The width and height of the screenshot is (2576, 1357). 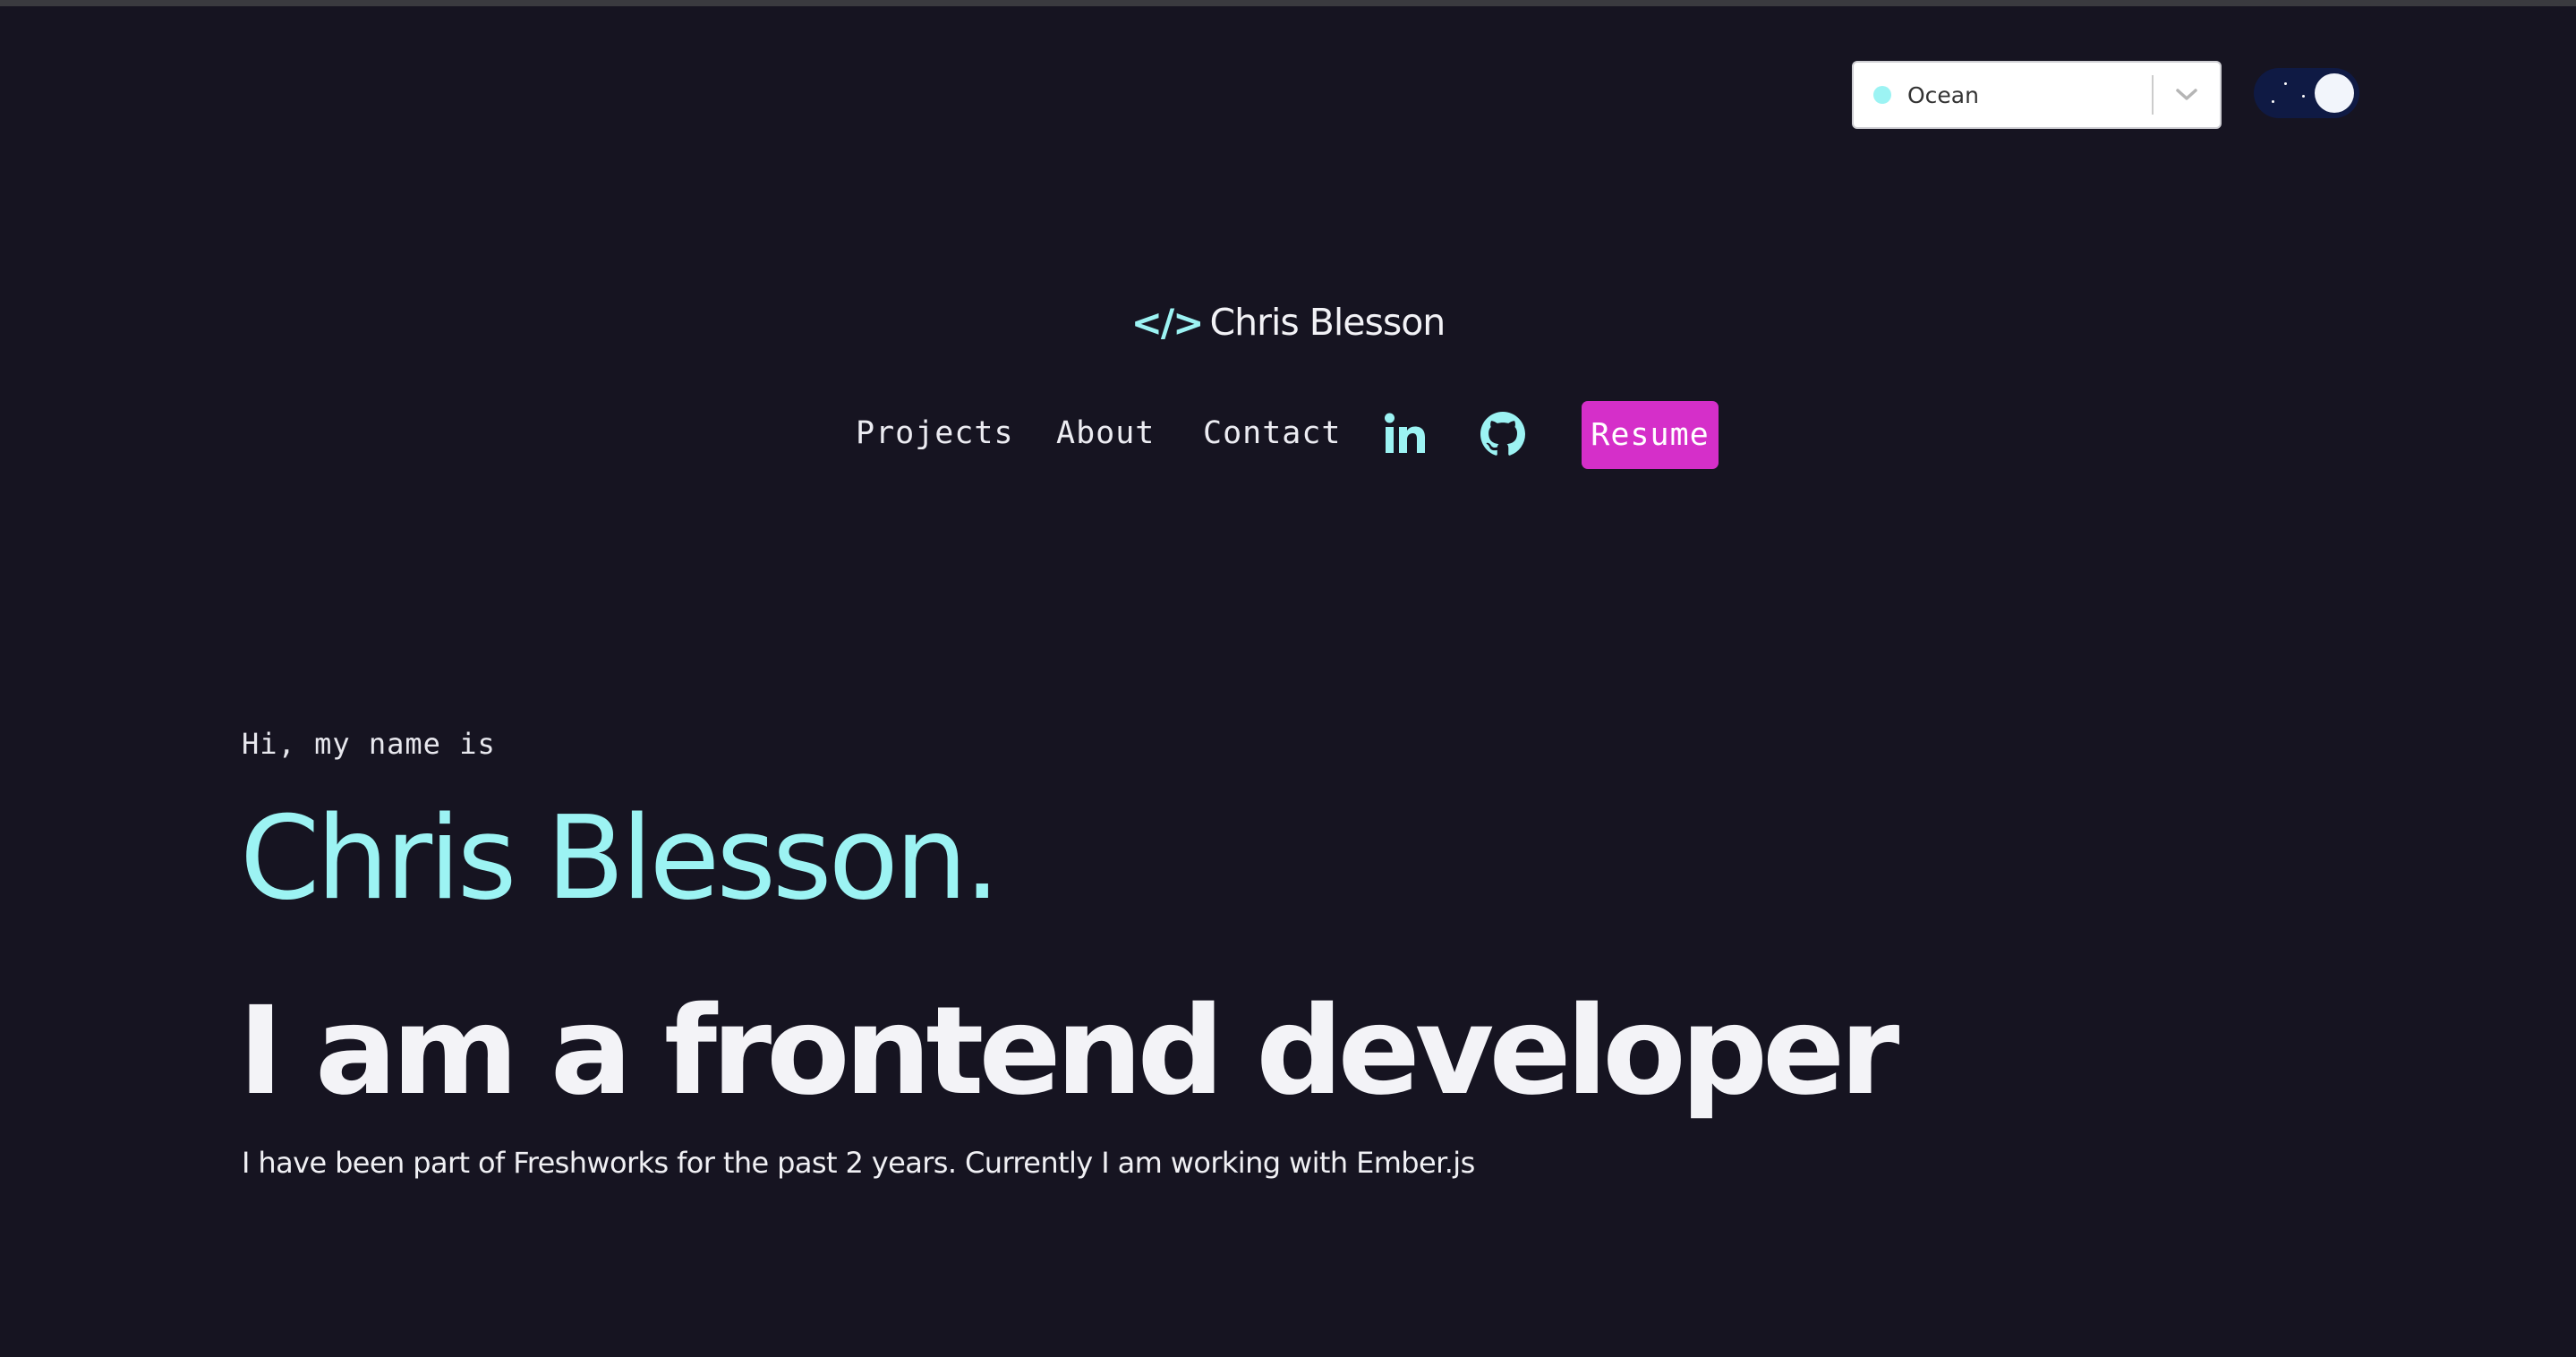 I want to click on site-logo: </> Chris Blesson, so click(x=1288, y=322).